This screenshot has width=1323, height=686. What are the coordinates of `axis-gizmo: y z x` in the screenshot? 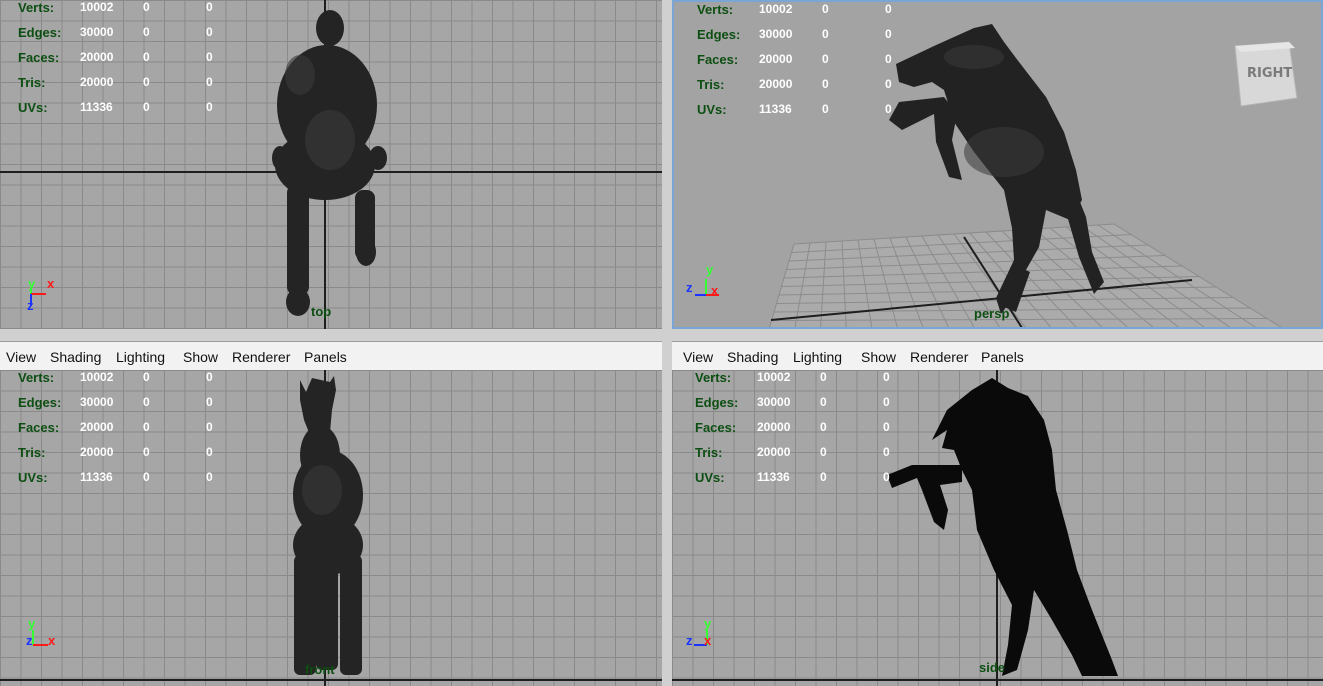 It's located at (44, 636).